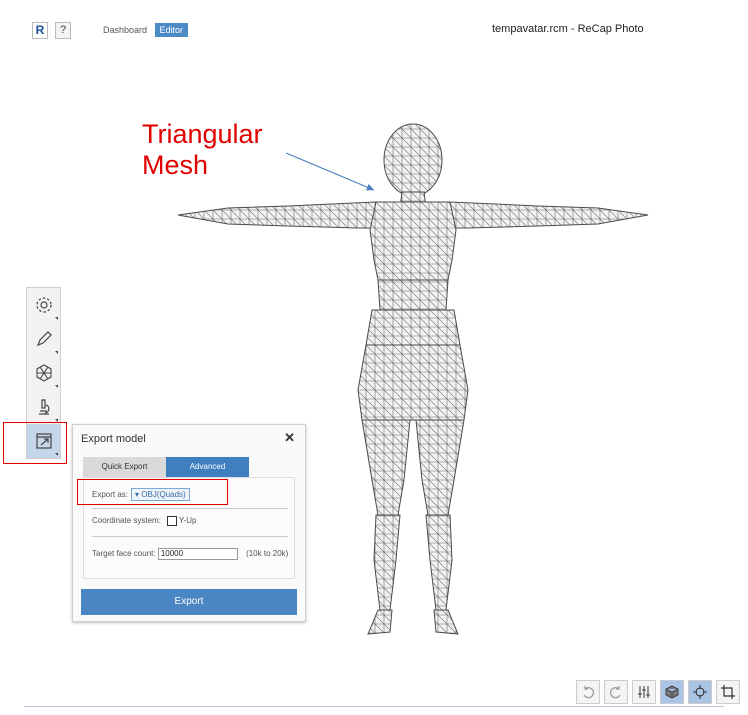 Image resolution: width=748 pixels, height=715 pixels. Describe the element at coordinates (330, 171) in the screenshot. I see `arrow` at that location.